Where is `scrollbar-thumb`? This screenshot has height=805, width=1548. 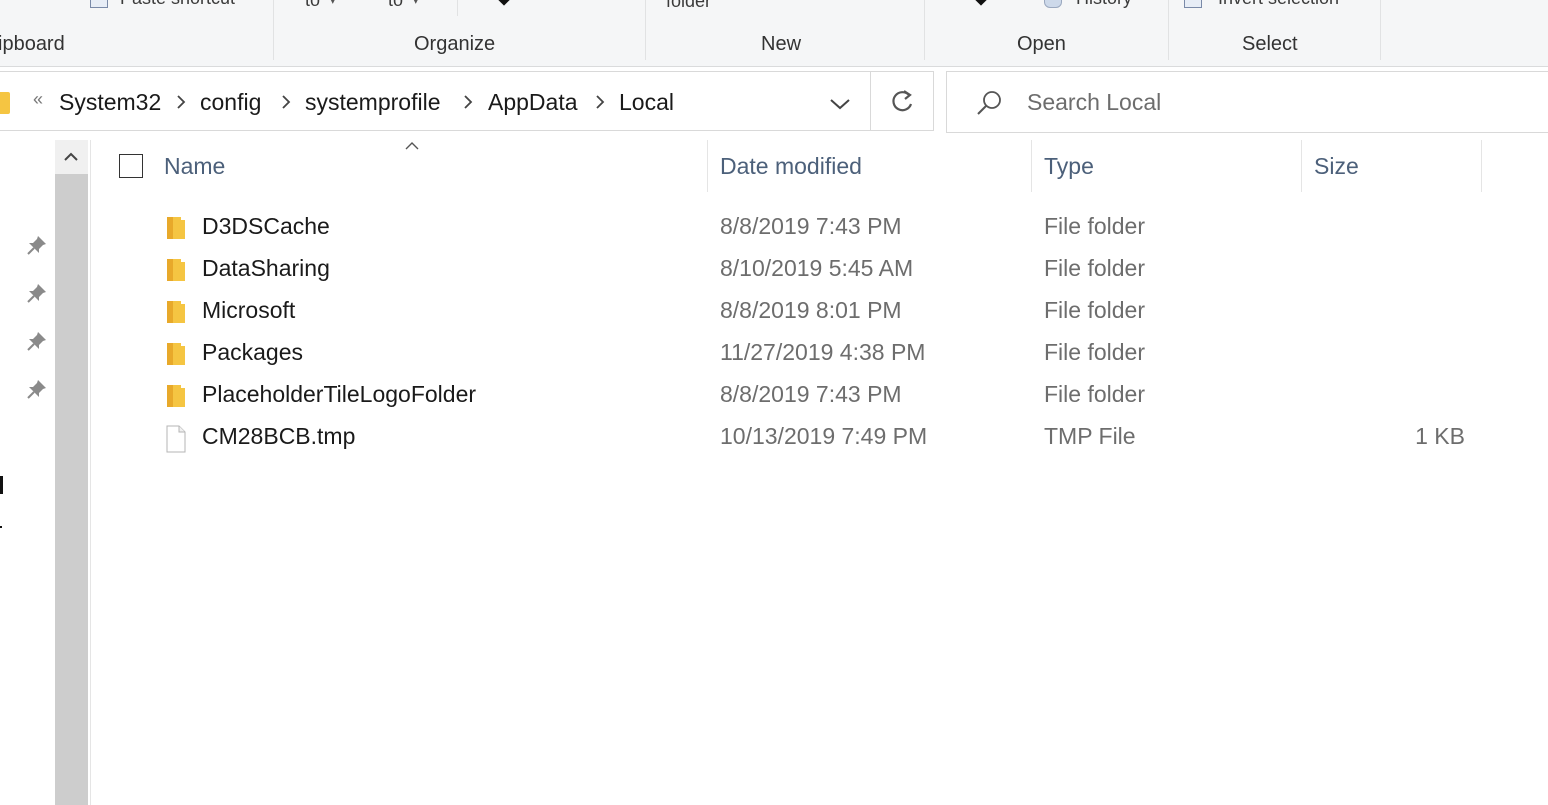
scrollbar-thumb is located at coordinates (71, 489).